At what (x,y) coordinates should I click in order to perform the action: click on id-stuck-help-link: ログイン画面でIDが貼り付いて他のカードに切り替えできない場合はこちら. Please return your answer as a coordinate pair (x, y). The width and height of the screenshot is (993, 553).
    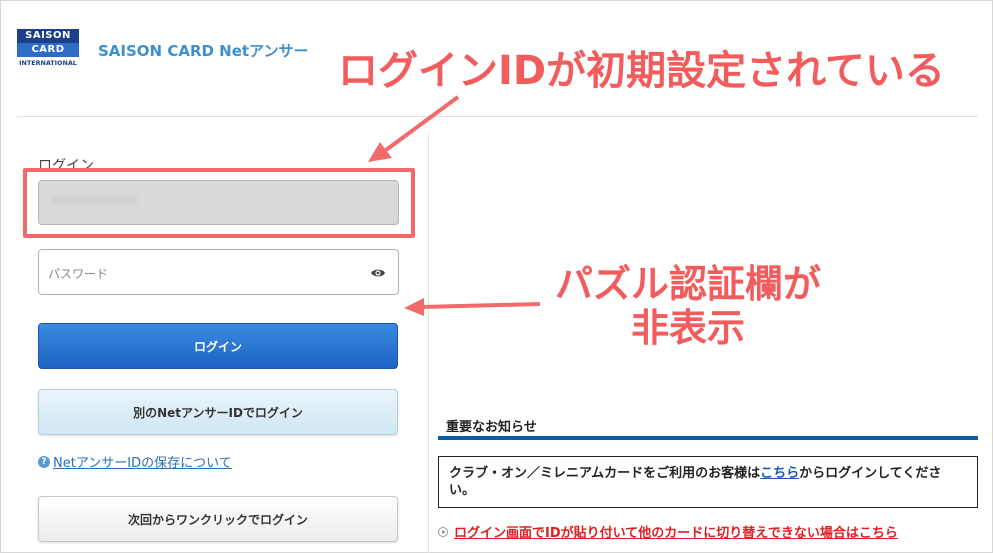
    Looking at the image, I should click on (668, 531).